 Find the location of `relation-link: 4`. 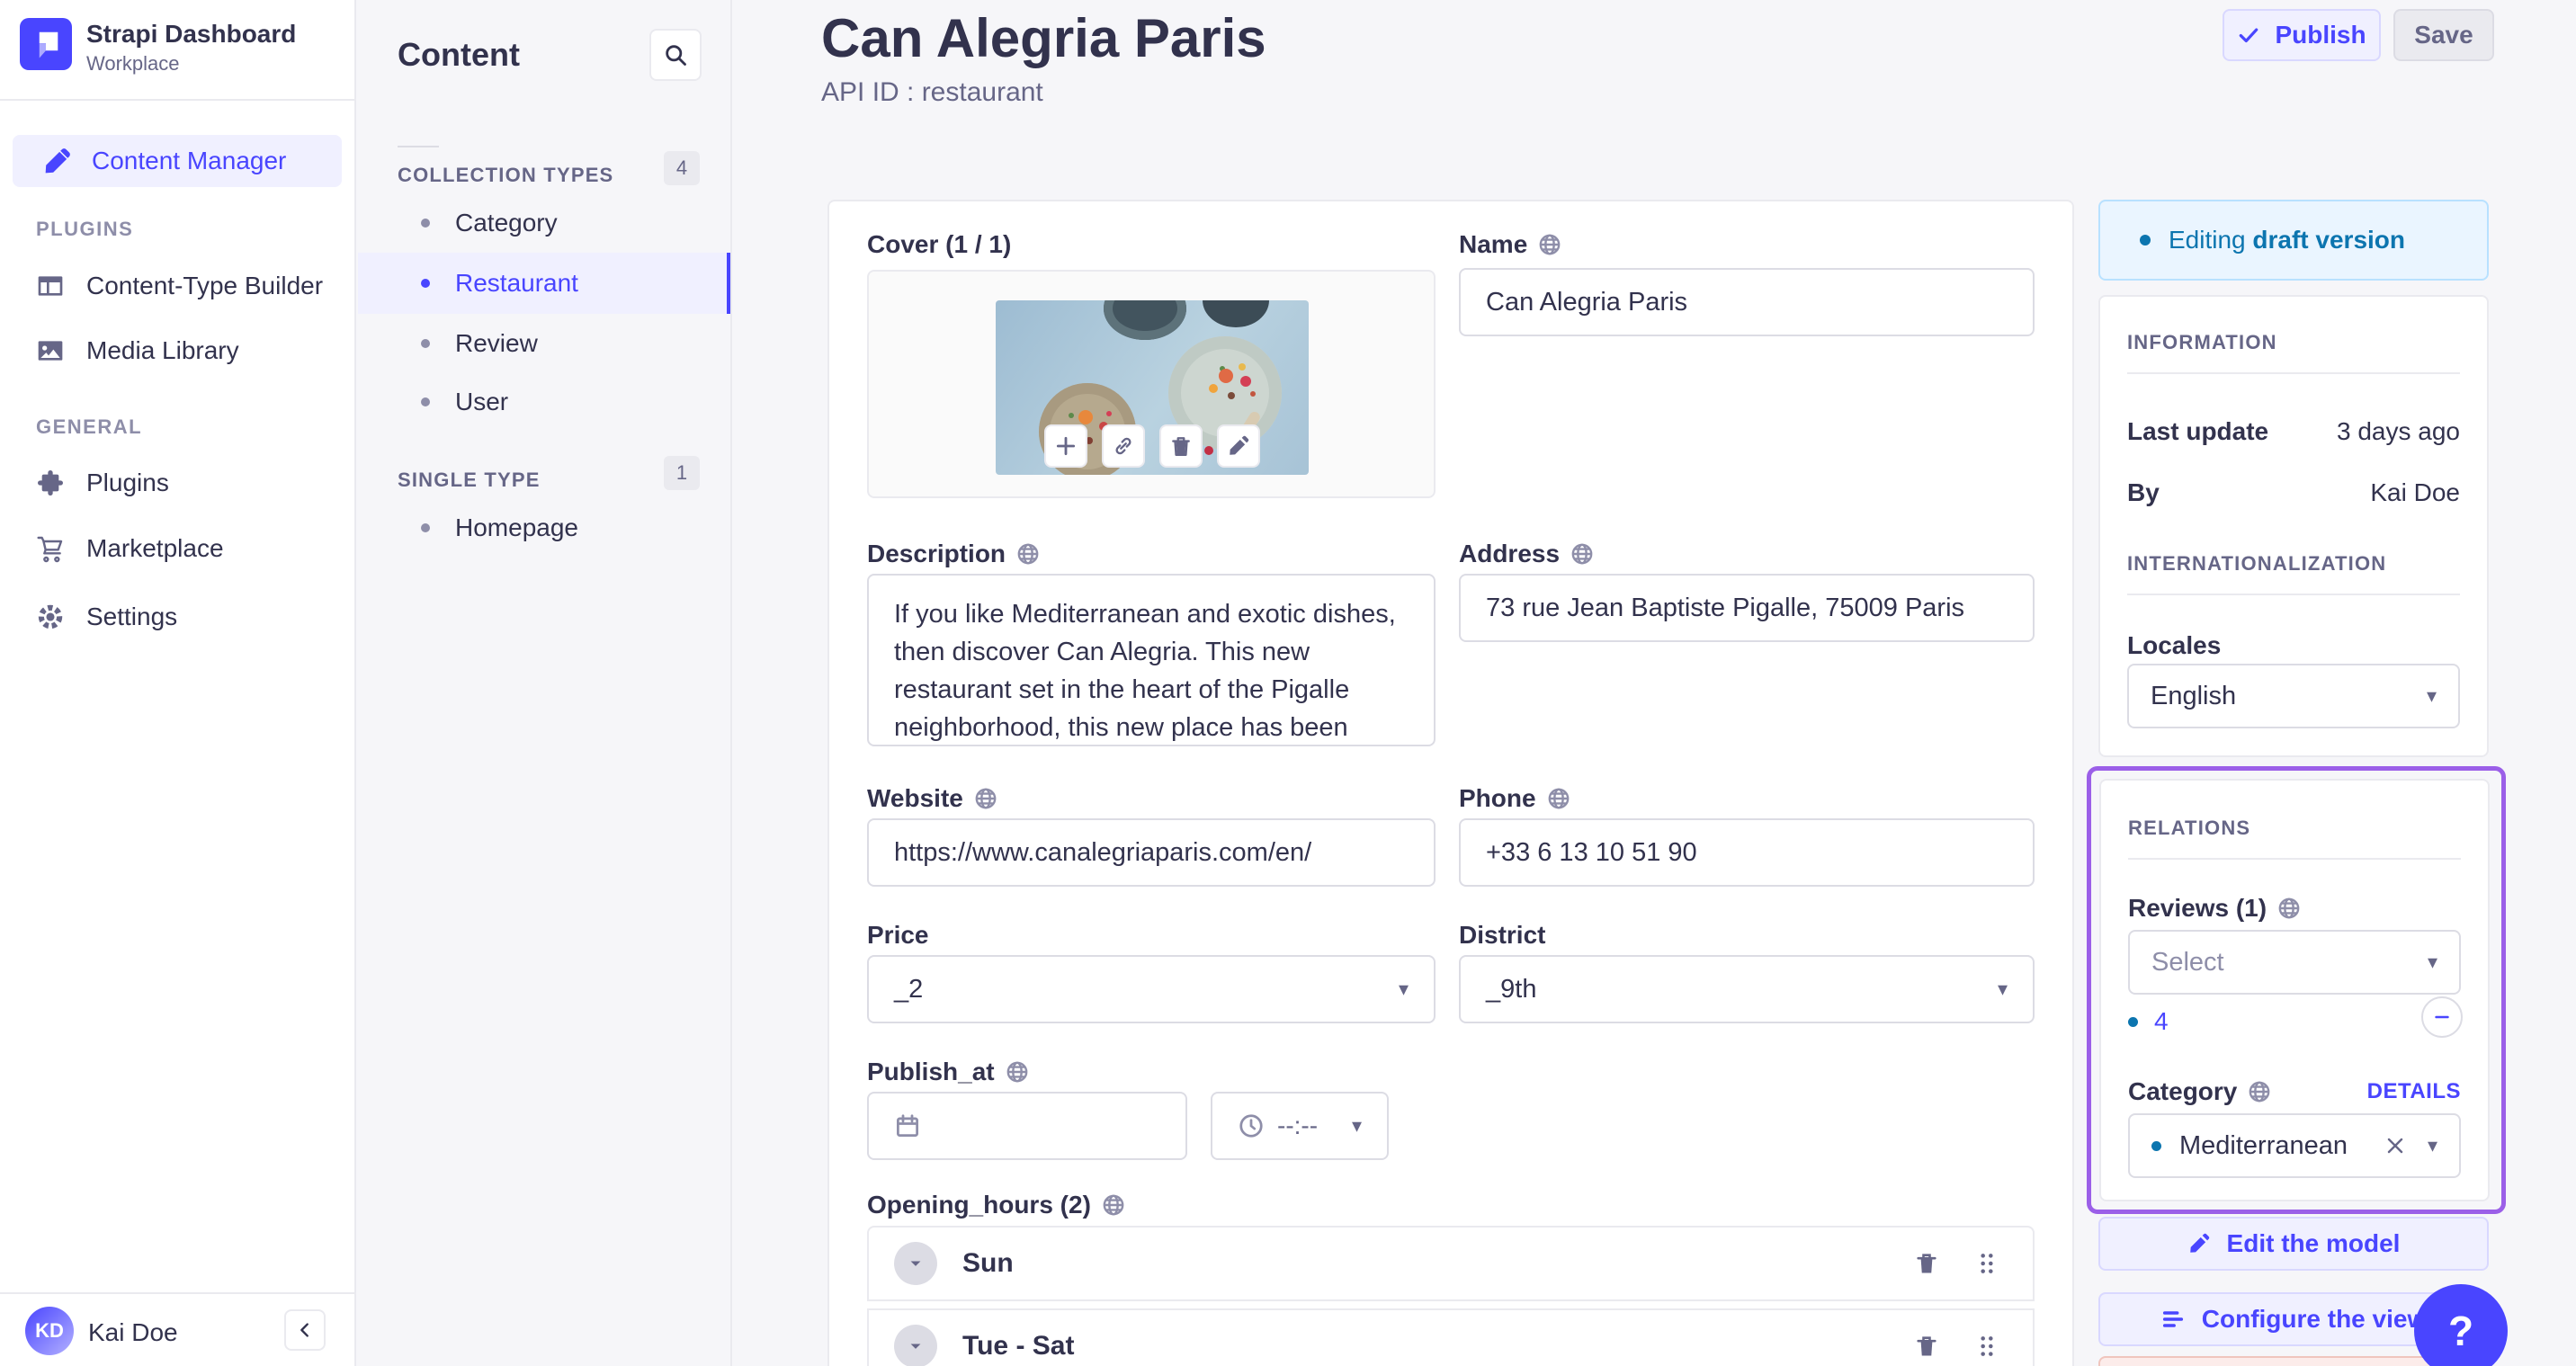

relation-link: 4 is located at coordinates (2161, 1021).